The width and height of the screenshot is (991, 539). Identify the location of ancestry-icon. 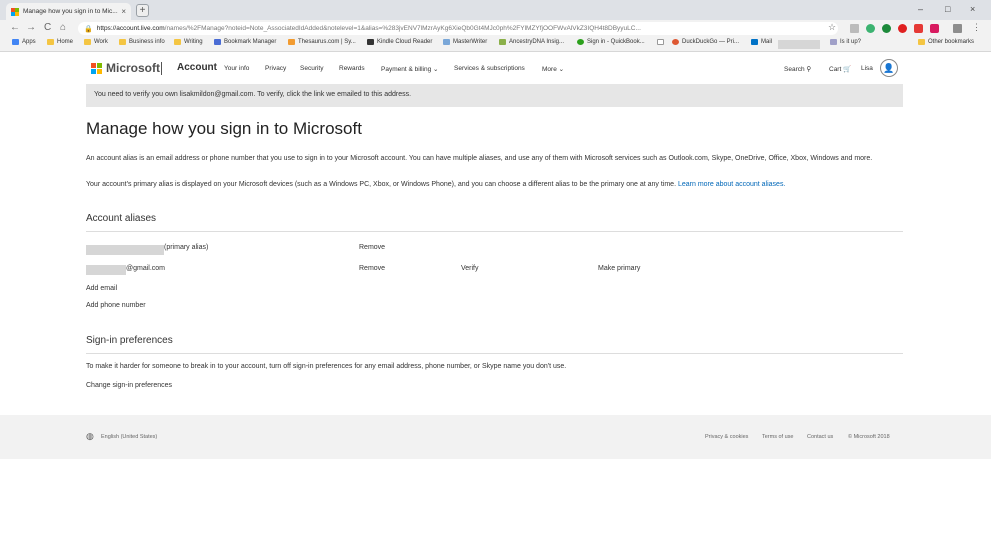
(502, 42).